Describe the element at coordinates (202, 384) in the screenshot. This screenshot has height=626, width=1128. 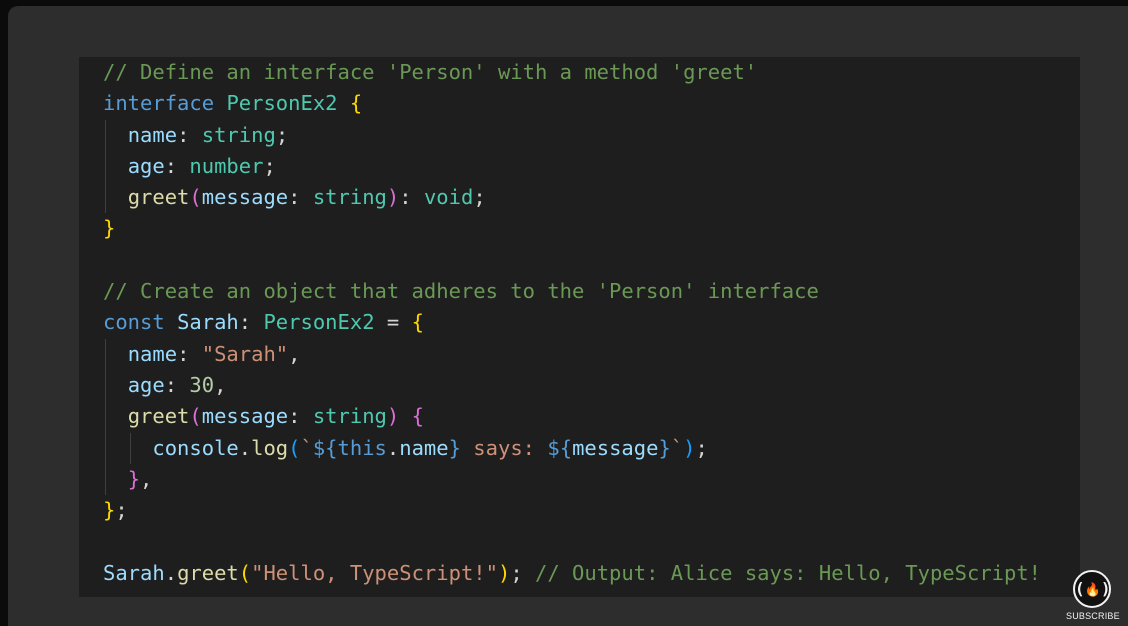
I see `code-token: 30` at that location.